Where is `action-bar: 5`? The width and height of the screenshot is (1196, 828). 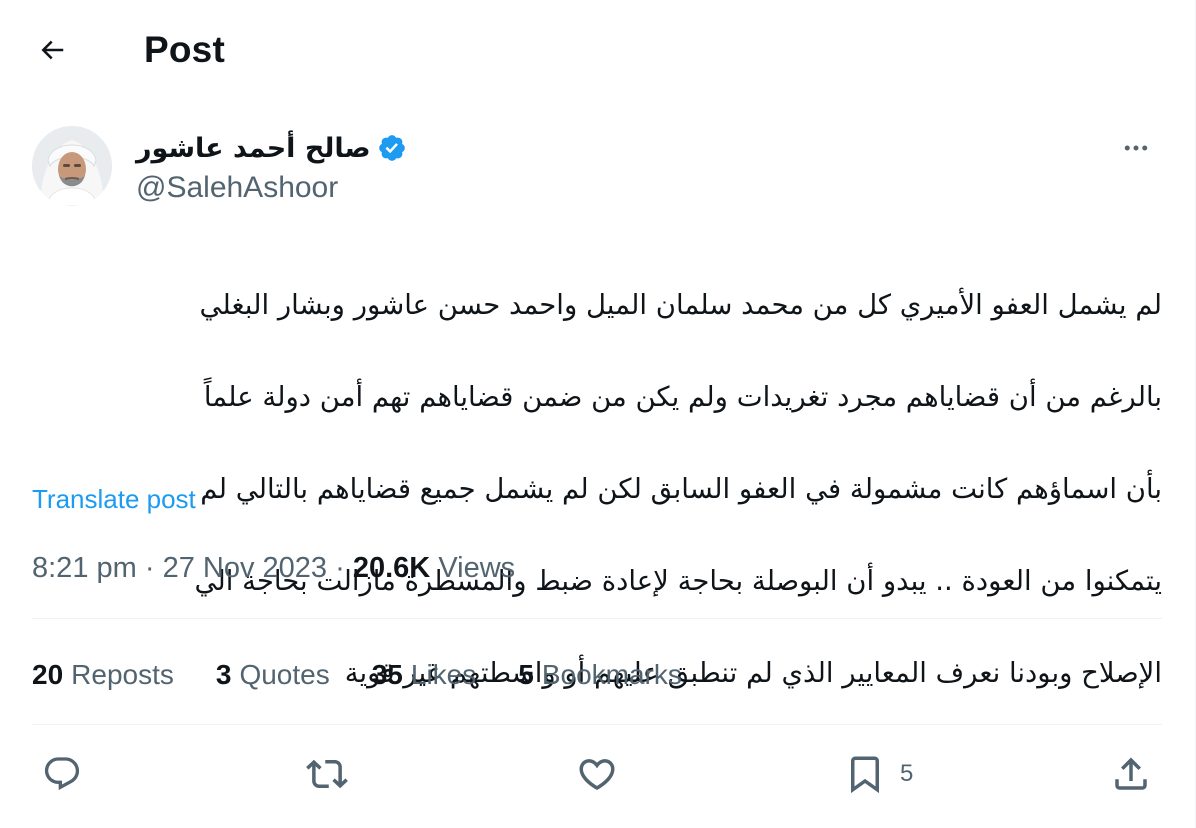
action-bar: 5 is located at coordinates (597, 774).